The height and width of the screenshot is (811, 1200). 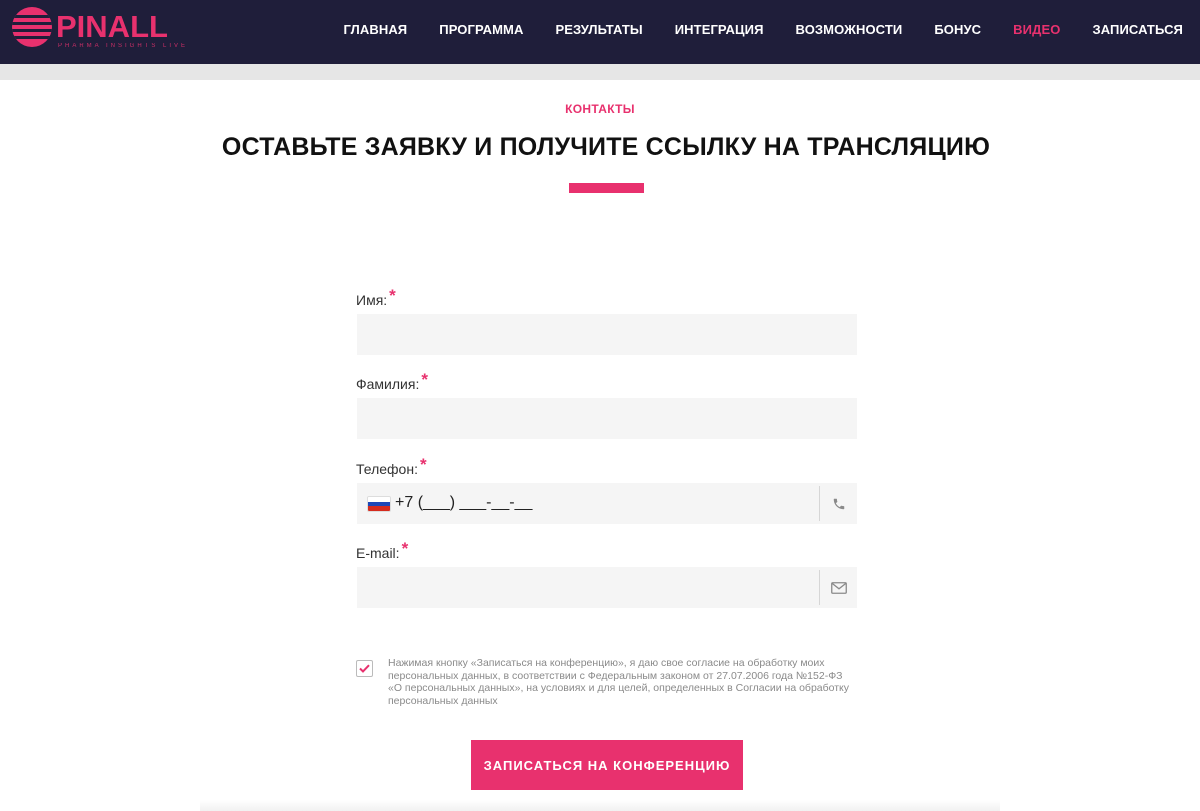 I want to click on last-name-label: Фамилия: *, so click(x=392, y=382).